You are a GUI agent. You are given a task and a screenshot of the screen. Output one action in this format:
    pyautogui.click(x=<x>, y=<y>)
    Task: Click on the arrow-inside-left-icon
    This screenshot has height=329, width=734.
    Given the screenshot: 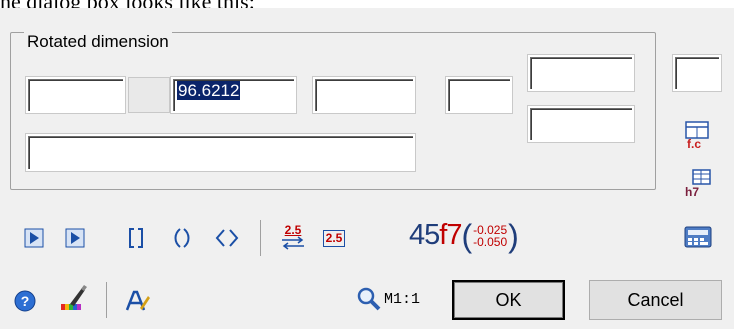 What is the action you would take?
    pyautogui.click(x=34, y=238)
    